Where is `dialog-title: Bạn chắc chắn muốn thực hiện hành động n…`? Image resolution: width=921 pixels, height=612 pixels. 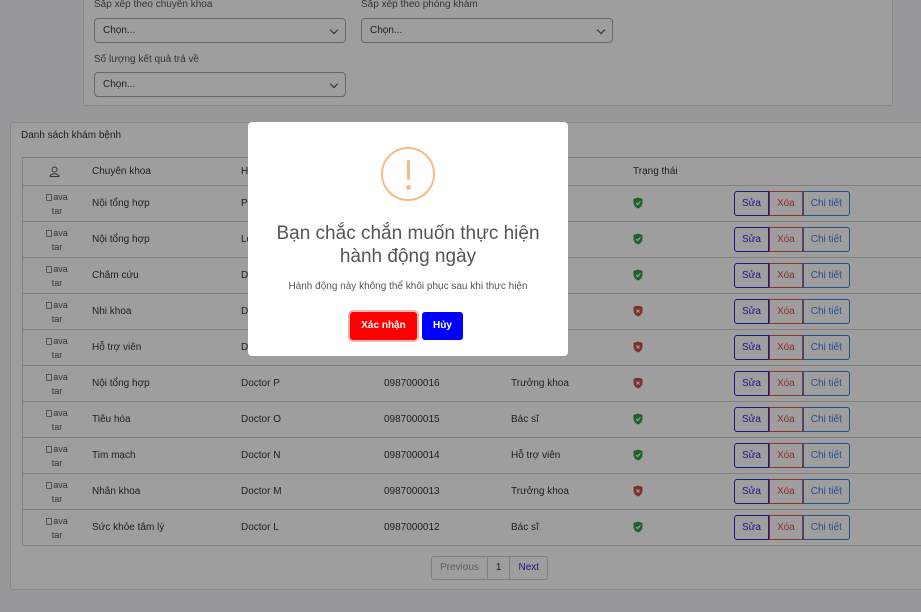
dialog-title: Bạn chắc chắn muốn thực hiện hành động n… is located at coordinates (408, 245).